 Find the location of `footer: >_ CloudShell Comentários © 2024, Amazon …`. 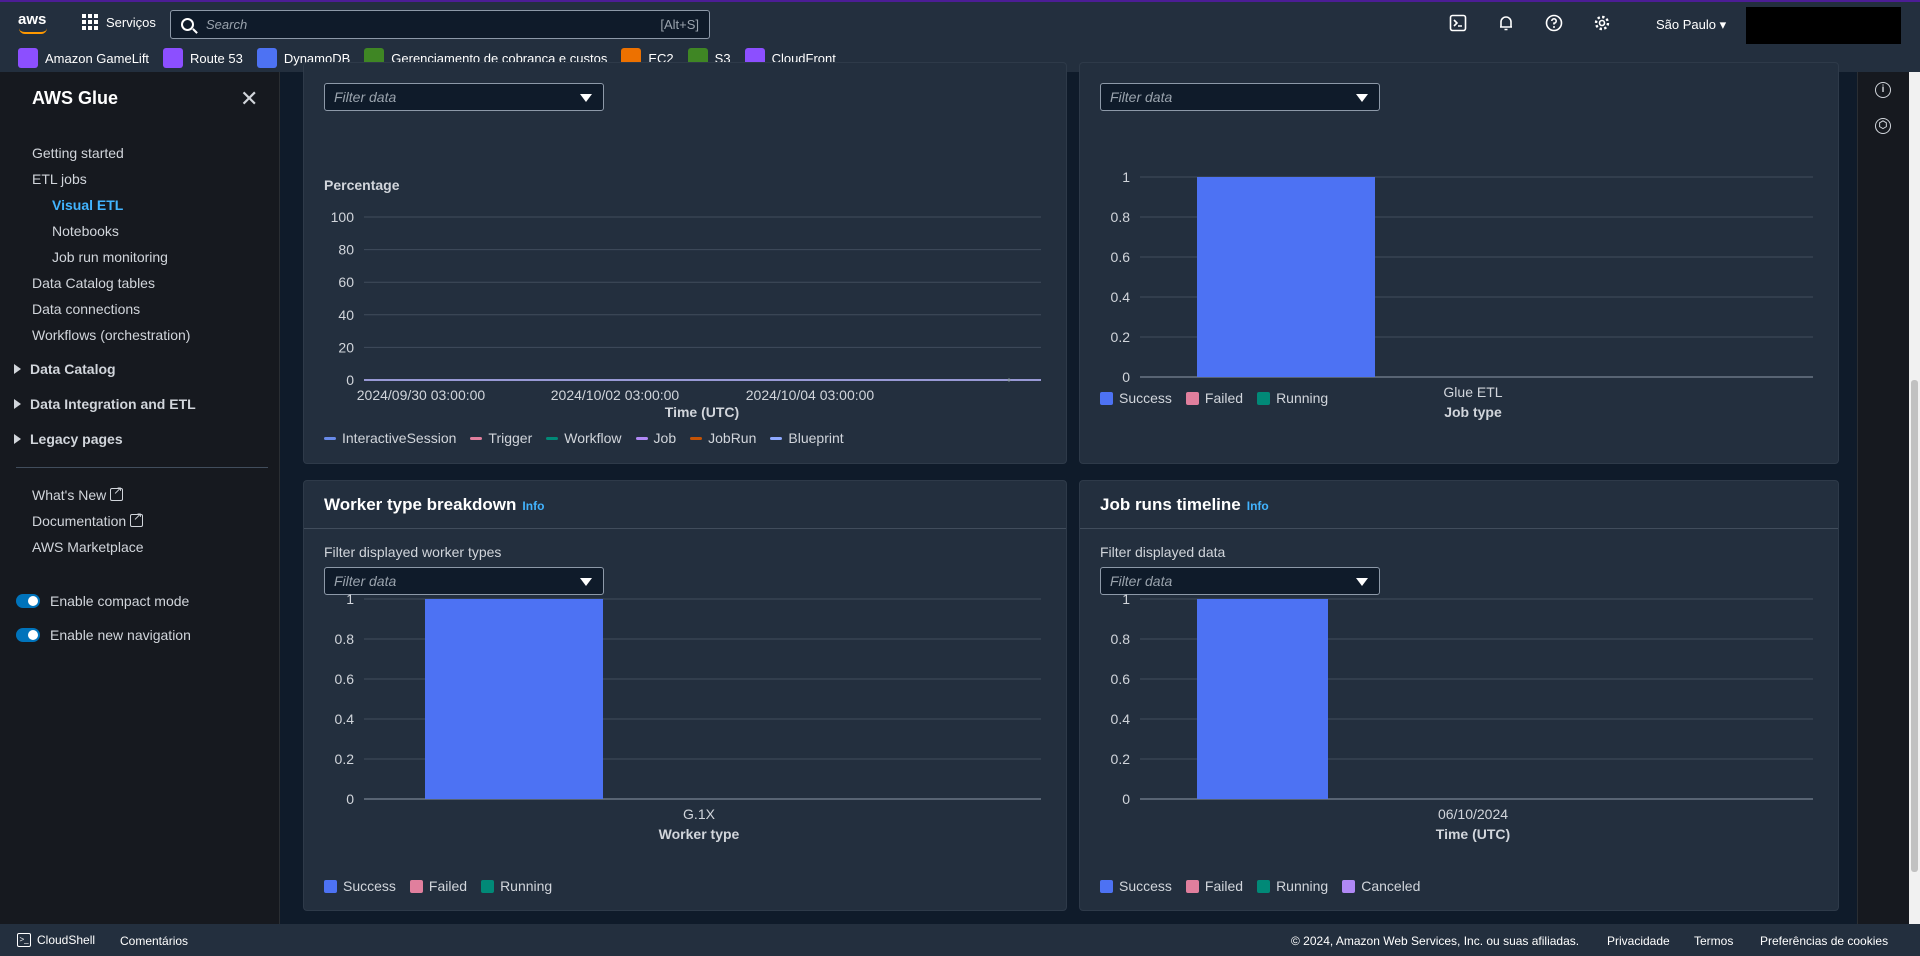

footer: >_ CloudShell Comentários © 2024, Amazon … is located at coordinates (960, 940).